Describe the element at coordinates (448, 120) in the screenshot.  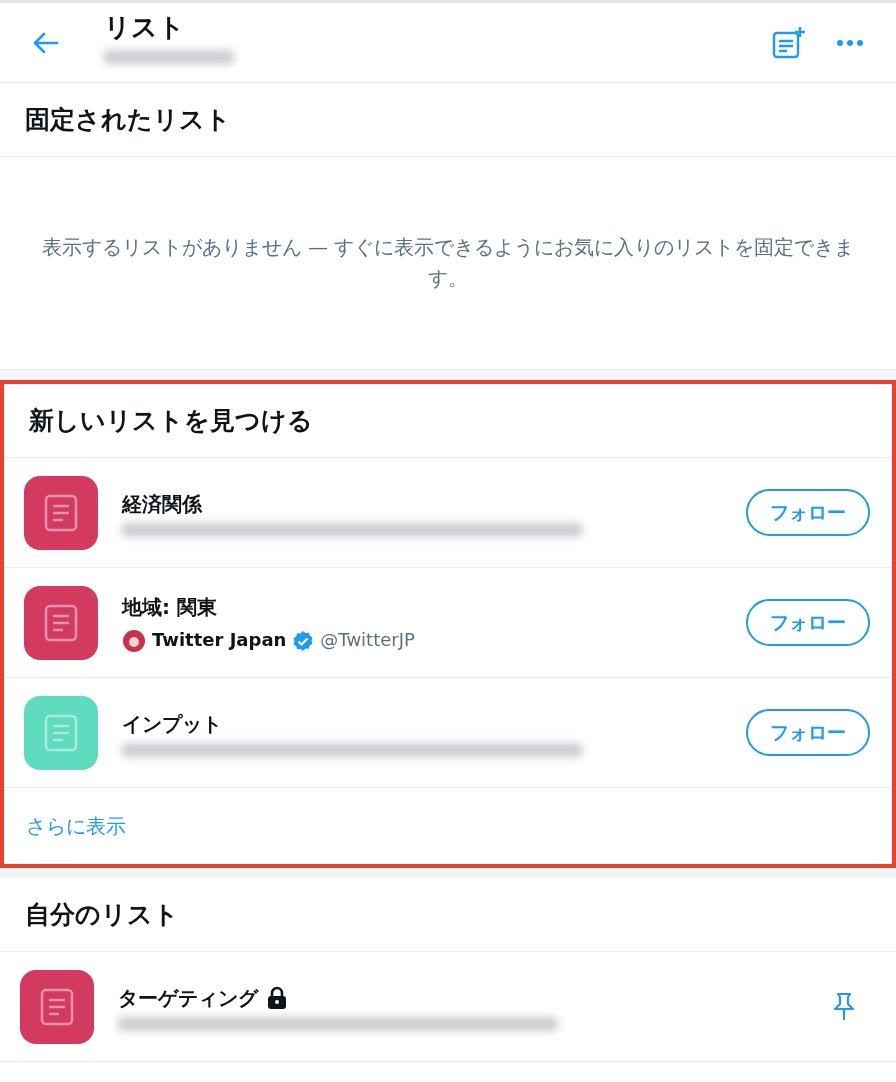
I see `section-heading: 固定されたリスト` at that location.